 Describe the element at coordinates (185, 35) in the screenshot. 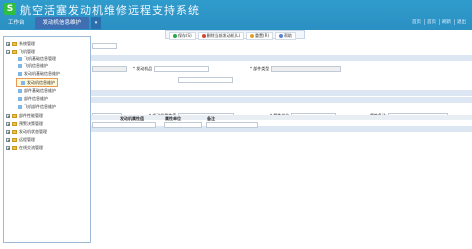

I see `save-label: 保存(S)` at that location.